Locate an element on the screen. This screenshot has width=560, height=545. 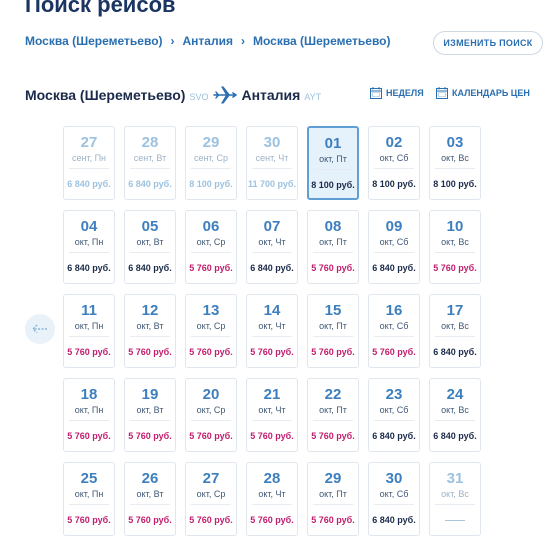
calendar-day-cell: 27 окт, Ср 5 760 руб. is located at coordinates (211, 499).